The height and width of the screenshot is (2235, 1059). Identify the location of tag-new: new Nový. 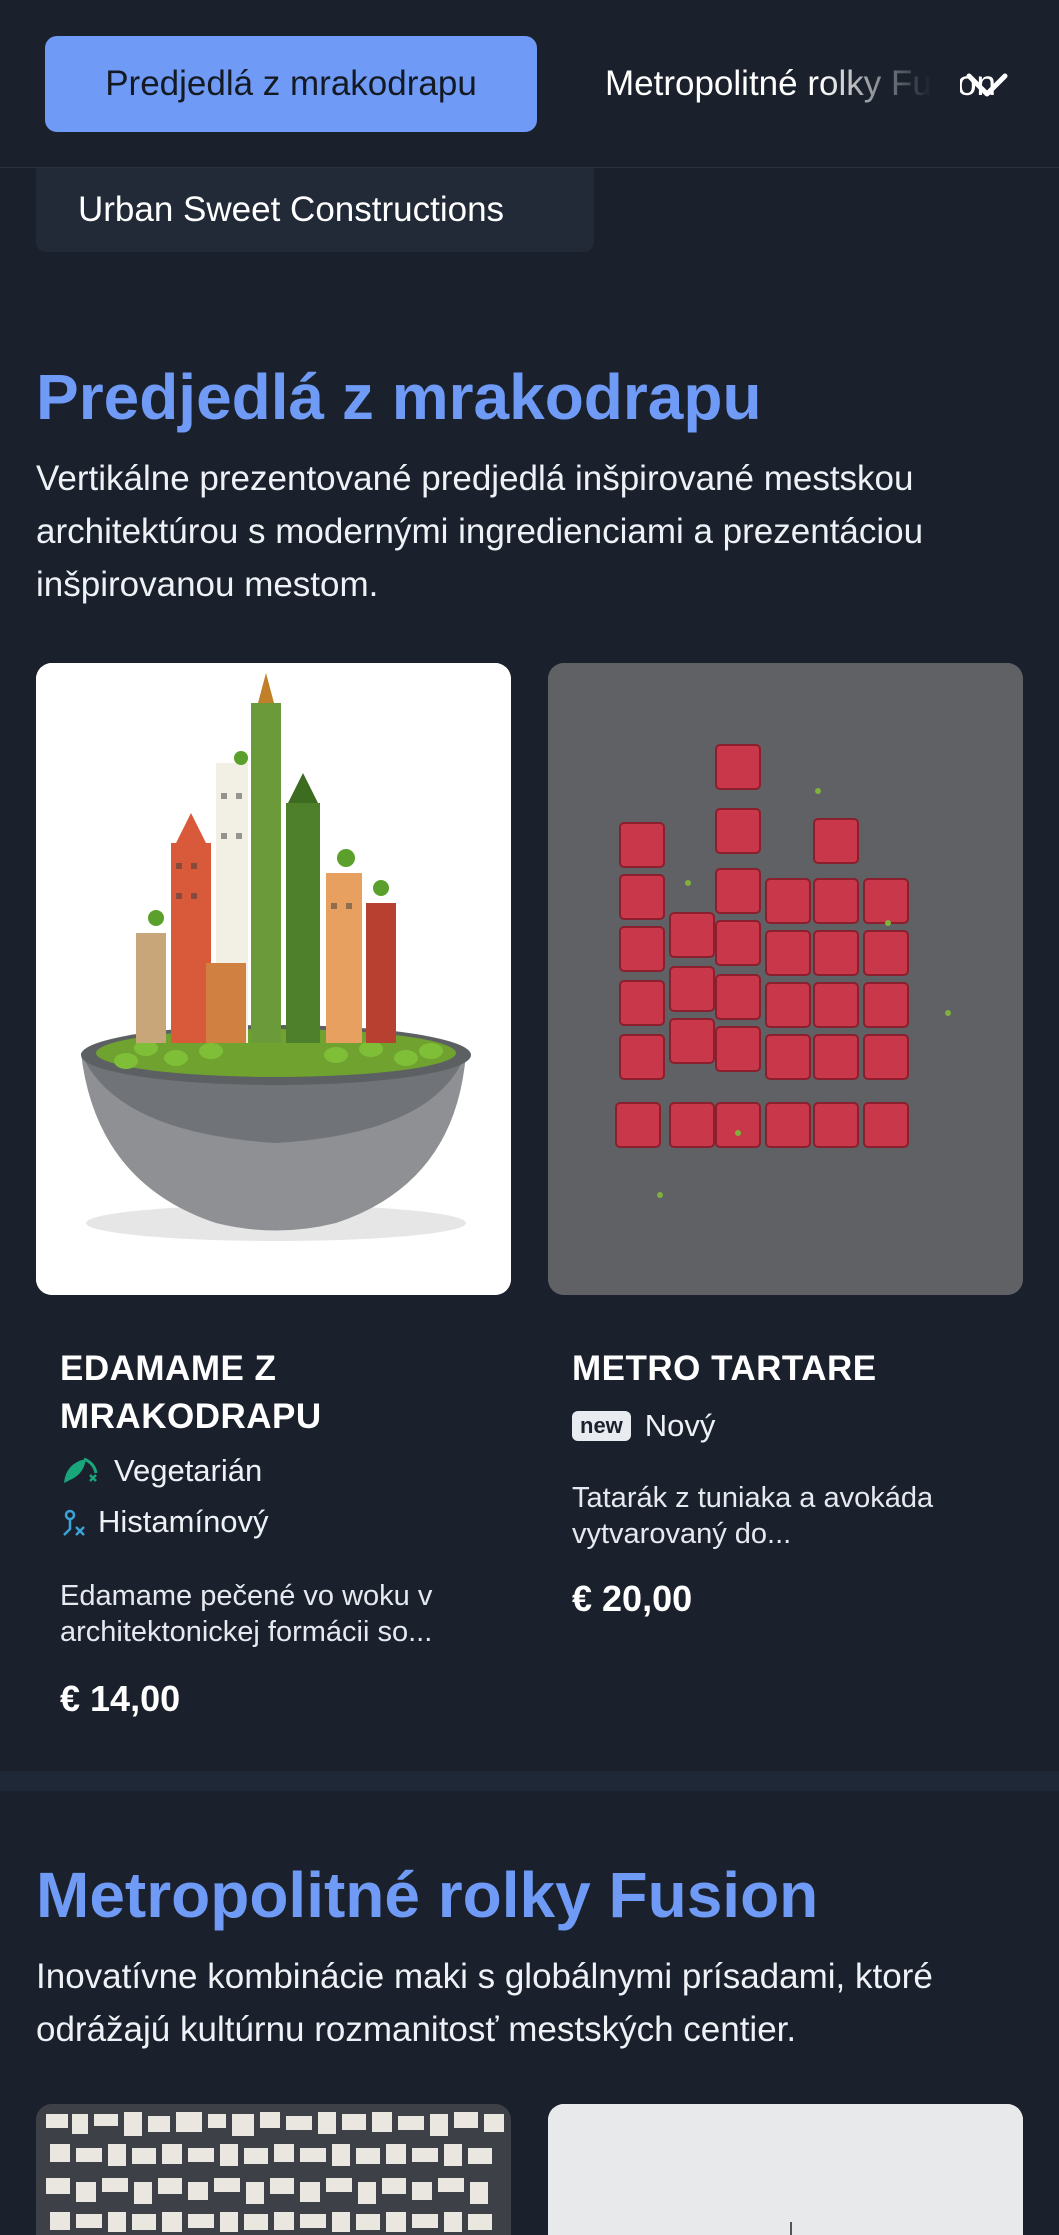
(643, 1426).